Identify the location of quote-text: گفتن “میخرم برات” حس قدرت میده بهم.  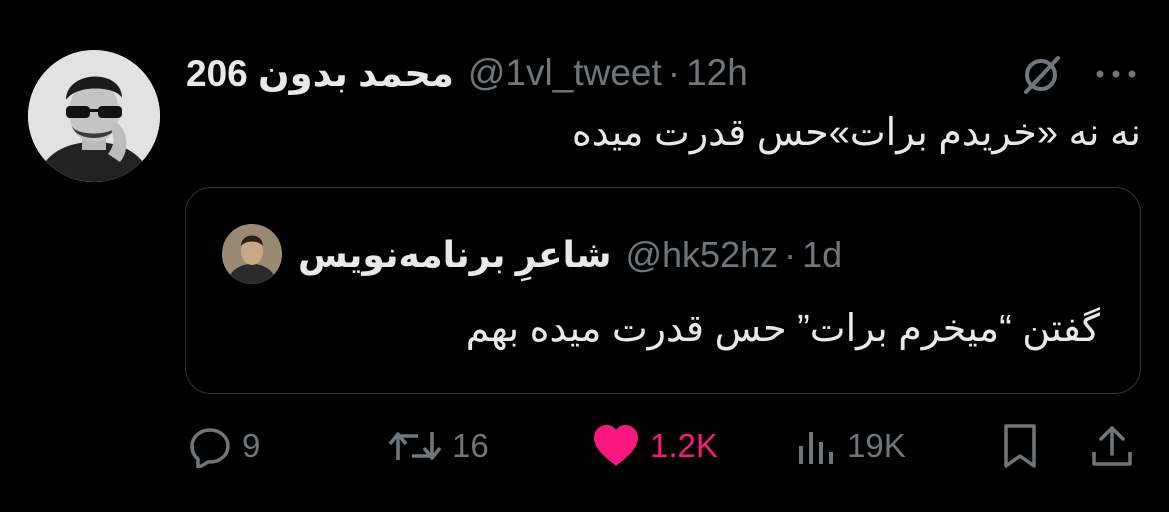
(782, 329).